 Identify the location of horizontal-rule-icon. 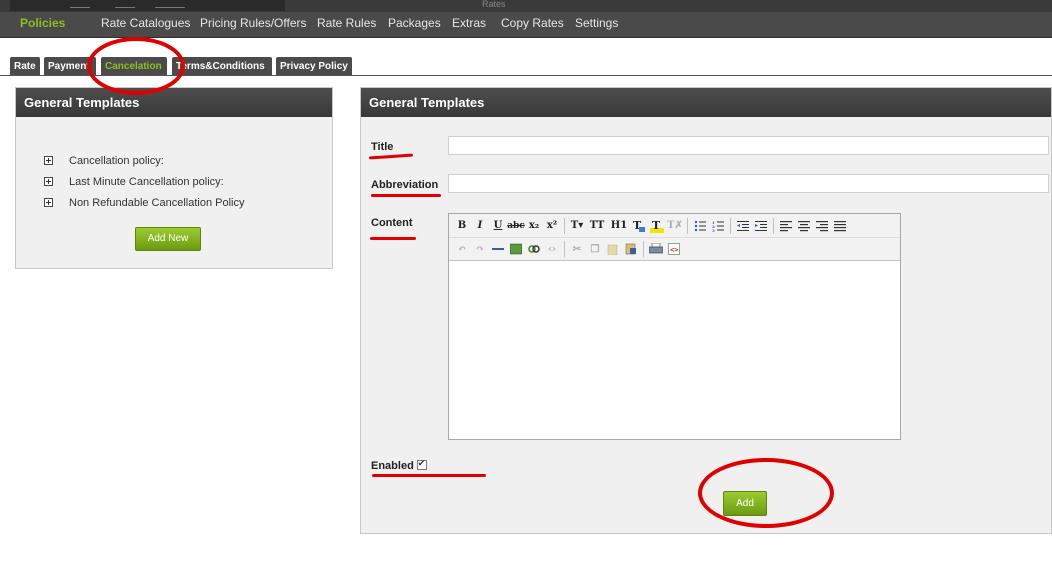
(498, 249).